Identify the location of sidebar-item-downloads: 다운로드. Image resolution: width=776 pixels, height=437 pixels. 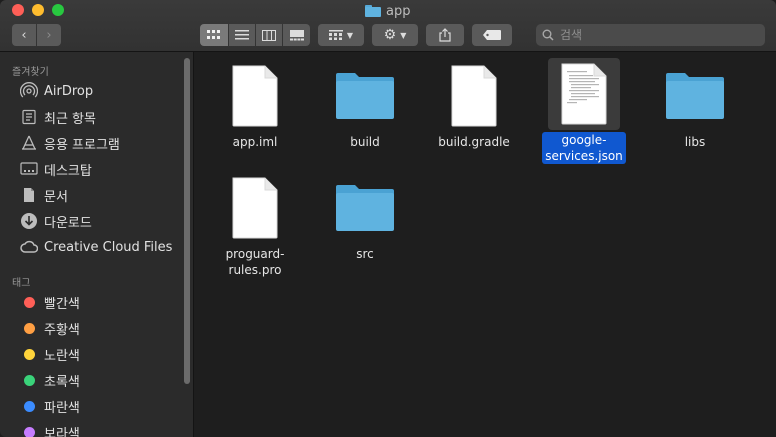
(56, 221).